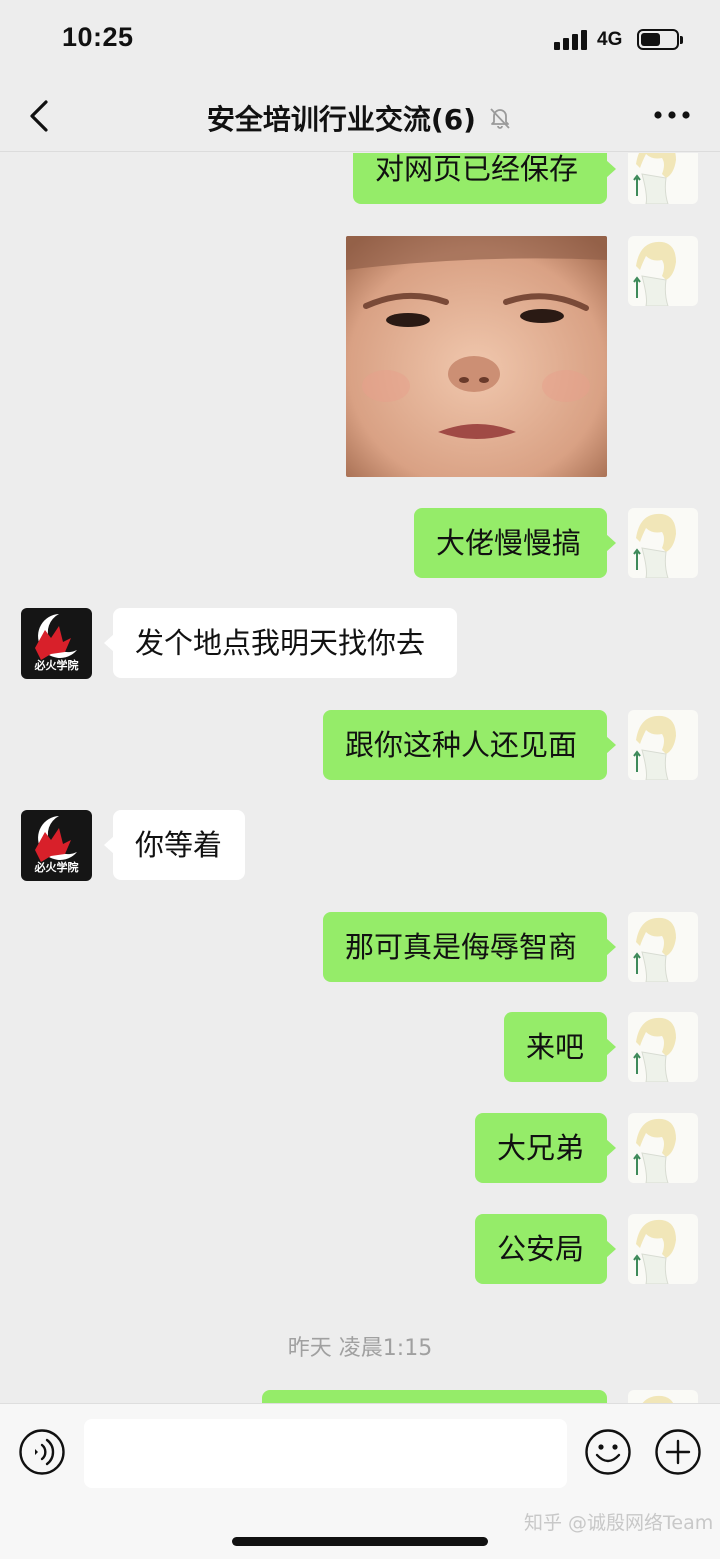  What do you see at coordinates (174, 845) in the screenshot?
I see `message-bubble: 你等着` at bounding box center [174, 845].